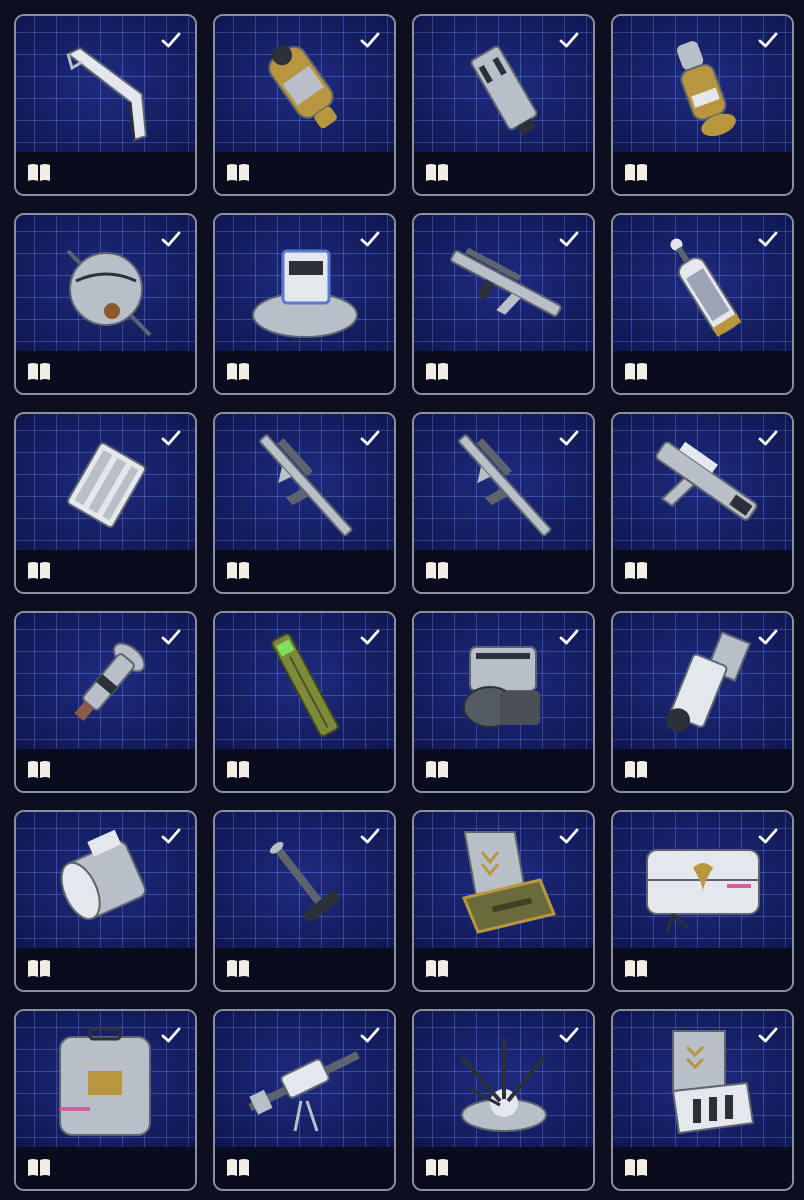  Describe the element at coordinates (302, 87) in the screenshot. I see `scope-canister-icon` at that location.